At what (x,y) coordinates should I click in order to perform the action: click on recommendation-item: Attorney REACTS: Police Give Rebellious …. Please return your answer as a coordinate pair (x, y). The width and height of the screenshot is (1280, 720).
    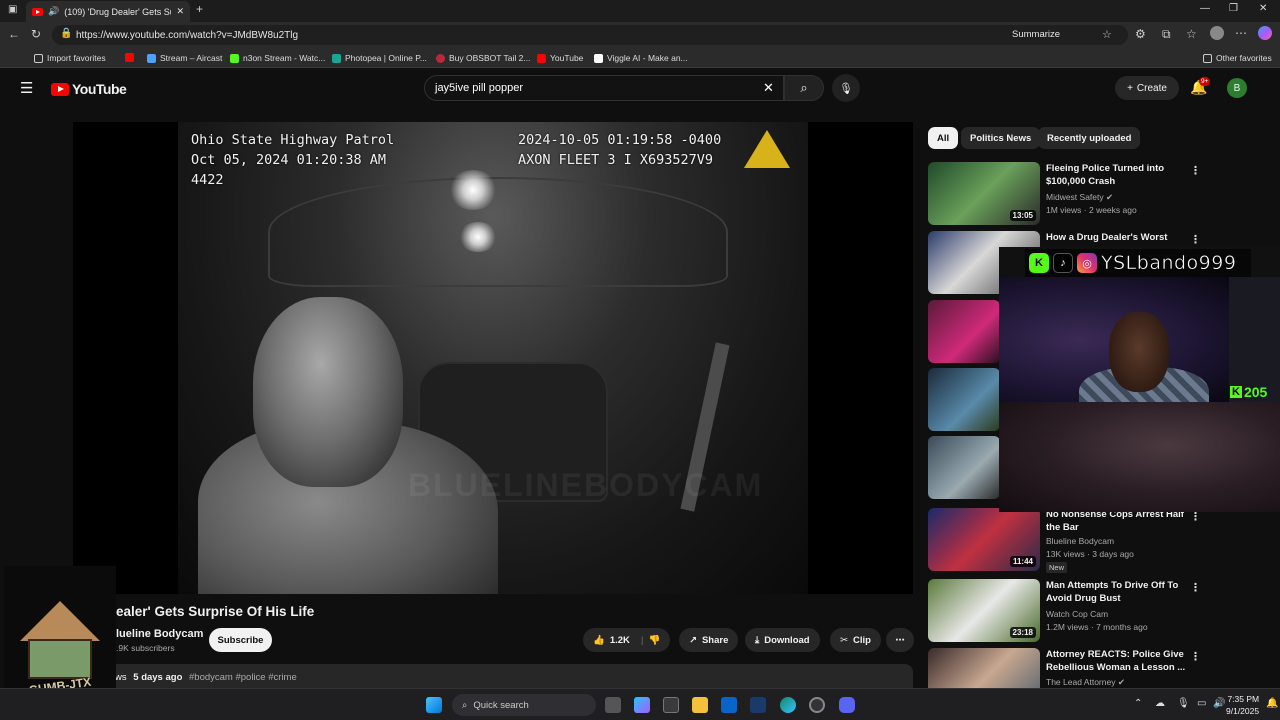
    Looking at the image, I should click on (1073, 668).